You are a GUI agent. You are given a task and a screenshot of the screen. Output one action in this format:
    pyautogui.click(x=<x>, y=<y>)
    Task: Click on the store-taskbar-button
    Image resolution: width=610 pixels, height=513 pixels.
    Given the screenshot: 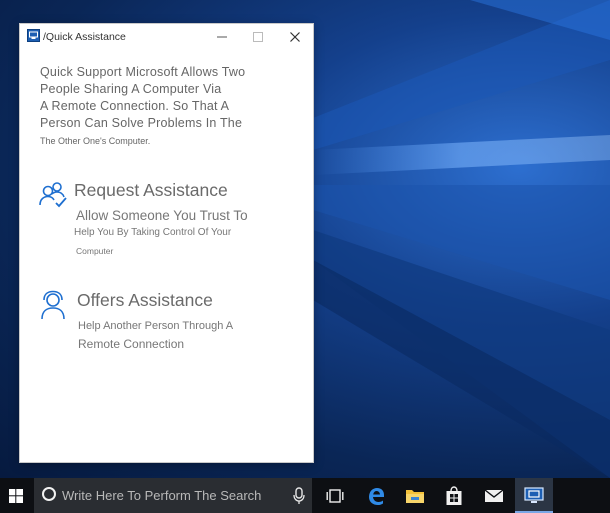 What is the action you would take?
    pyautogui.click(x=454, y=495)
    